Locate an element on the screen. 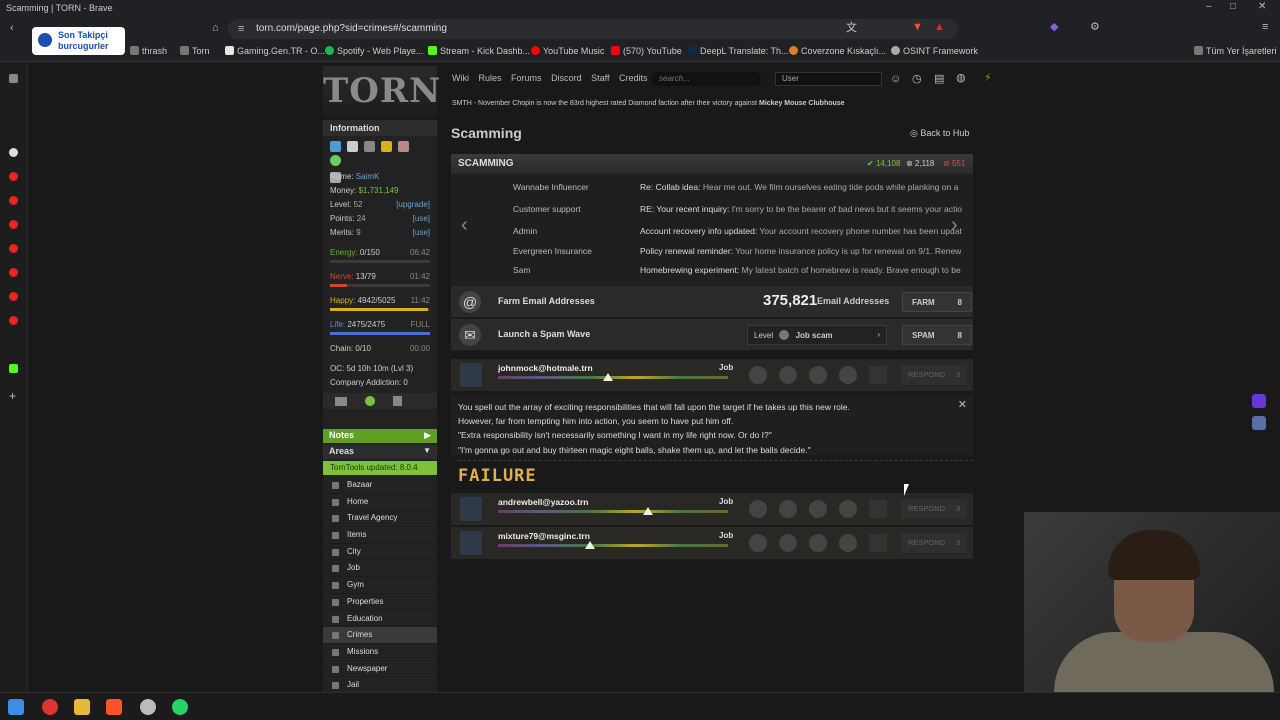  events-icon is located at coordinates (370, 401).